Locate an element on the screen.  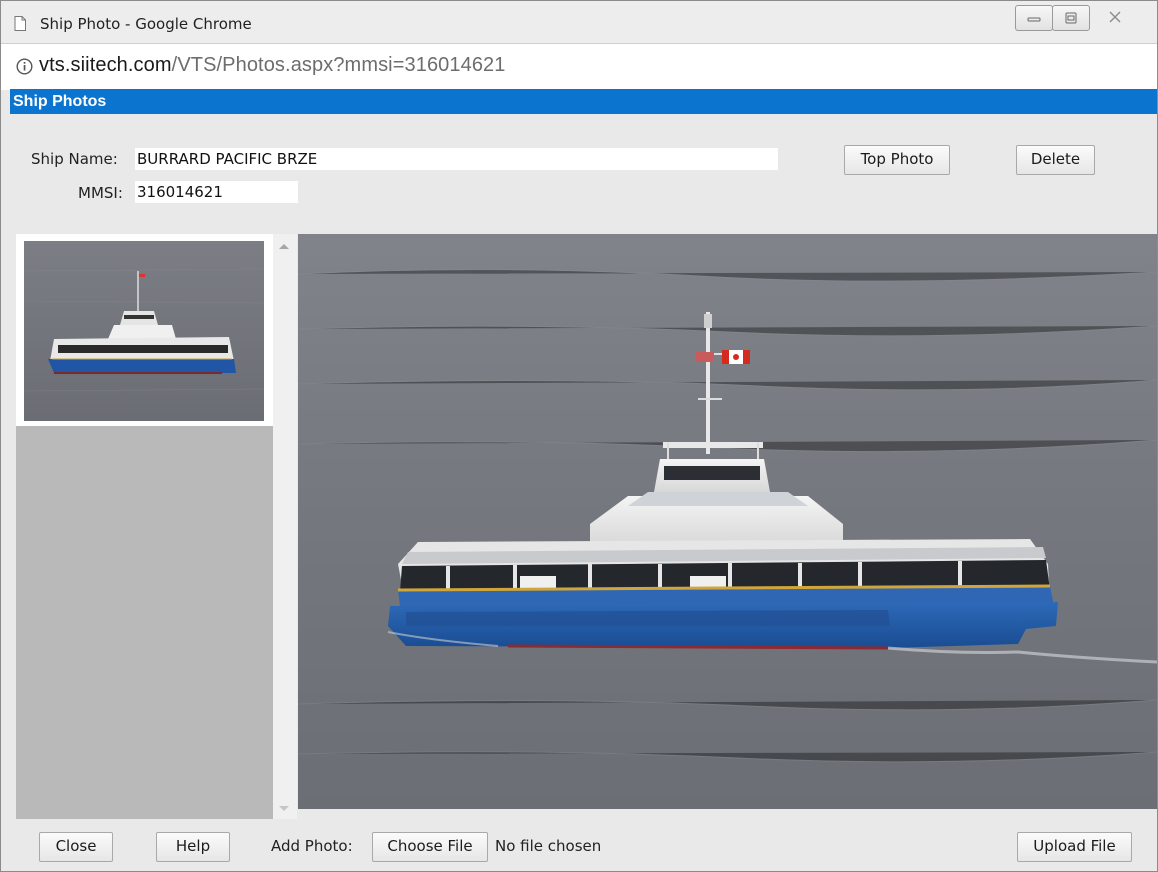
restore-button is located at coordinates (1071, 18).